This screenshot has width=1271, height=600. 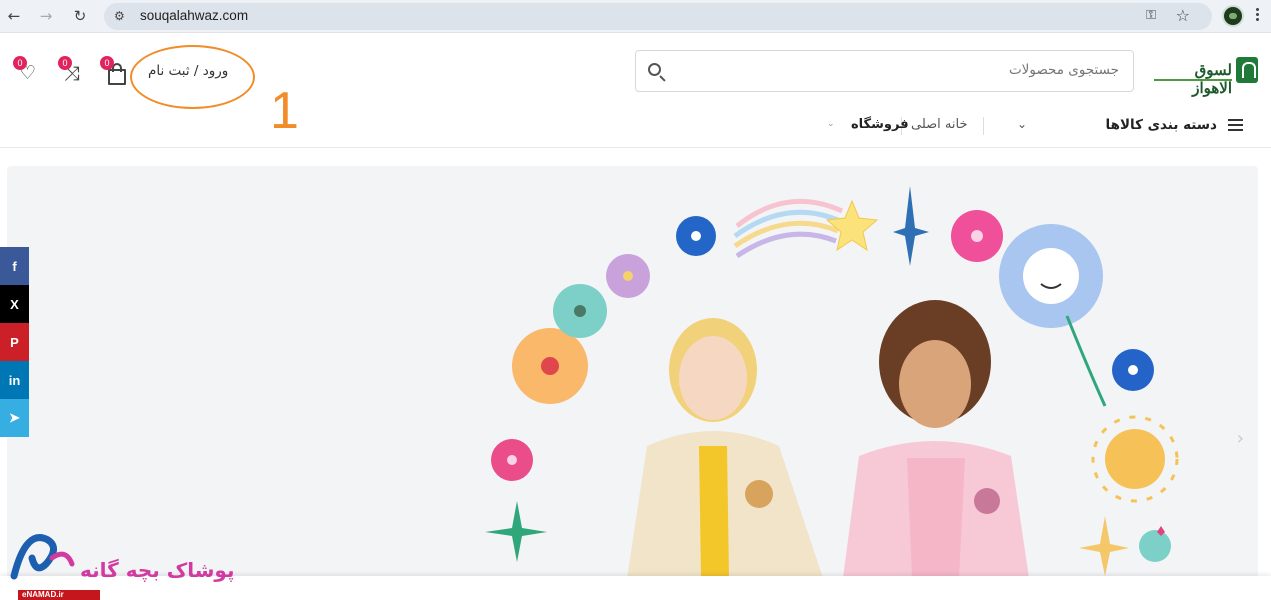 What do you see at coordinates (1161, 125) in the screenshot?
I see `categories-label: دسته بندی کالاها` at bounding box center [1161, 125].